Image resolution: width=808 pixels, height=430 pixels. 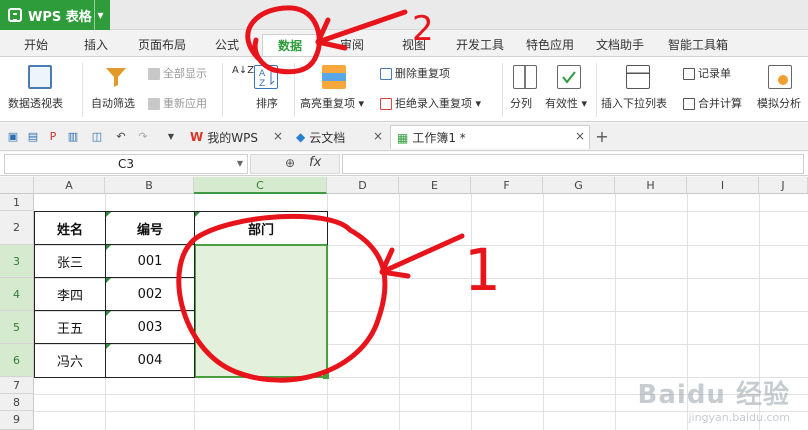 I want to click on baidu-watermark: Baidu 经验 jingyan.baidu.com, so click(x=714, y=399).